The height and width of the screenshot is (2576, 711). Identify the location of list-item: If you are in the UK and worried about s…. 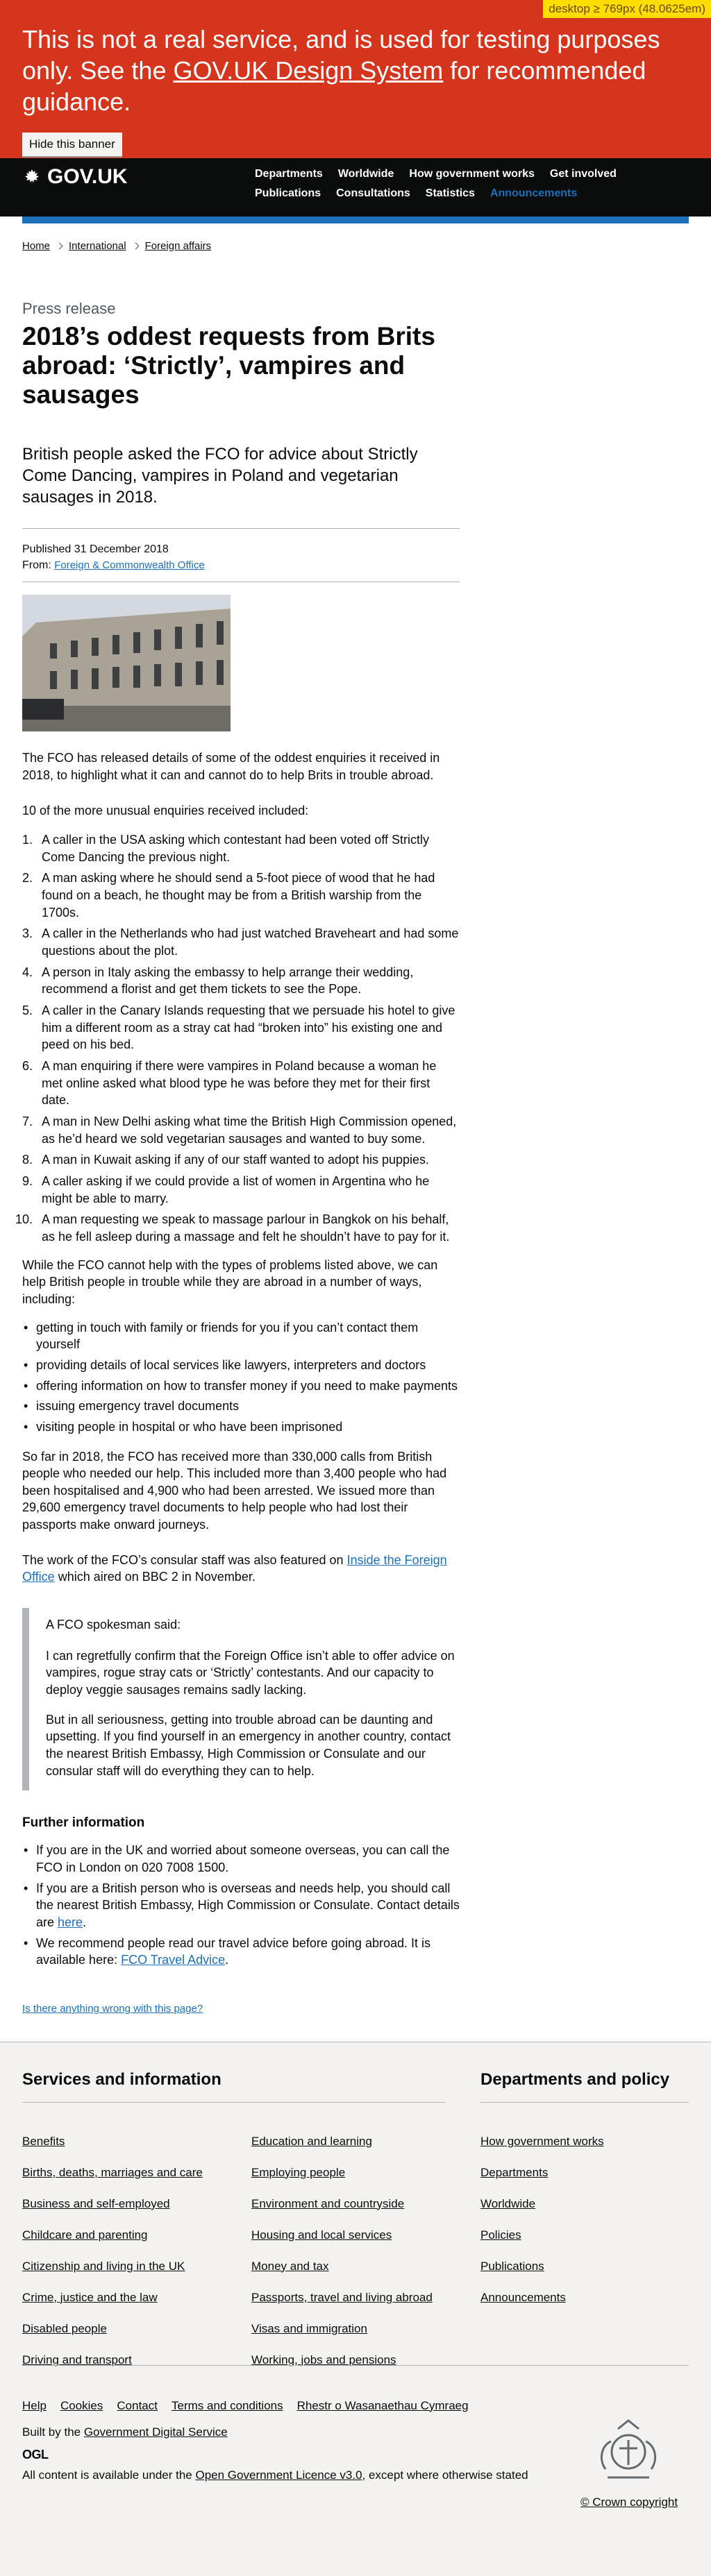
(242, 1859).